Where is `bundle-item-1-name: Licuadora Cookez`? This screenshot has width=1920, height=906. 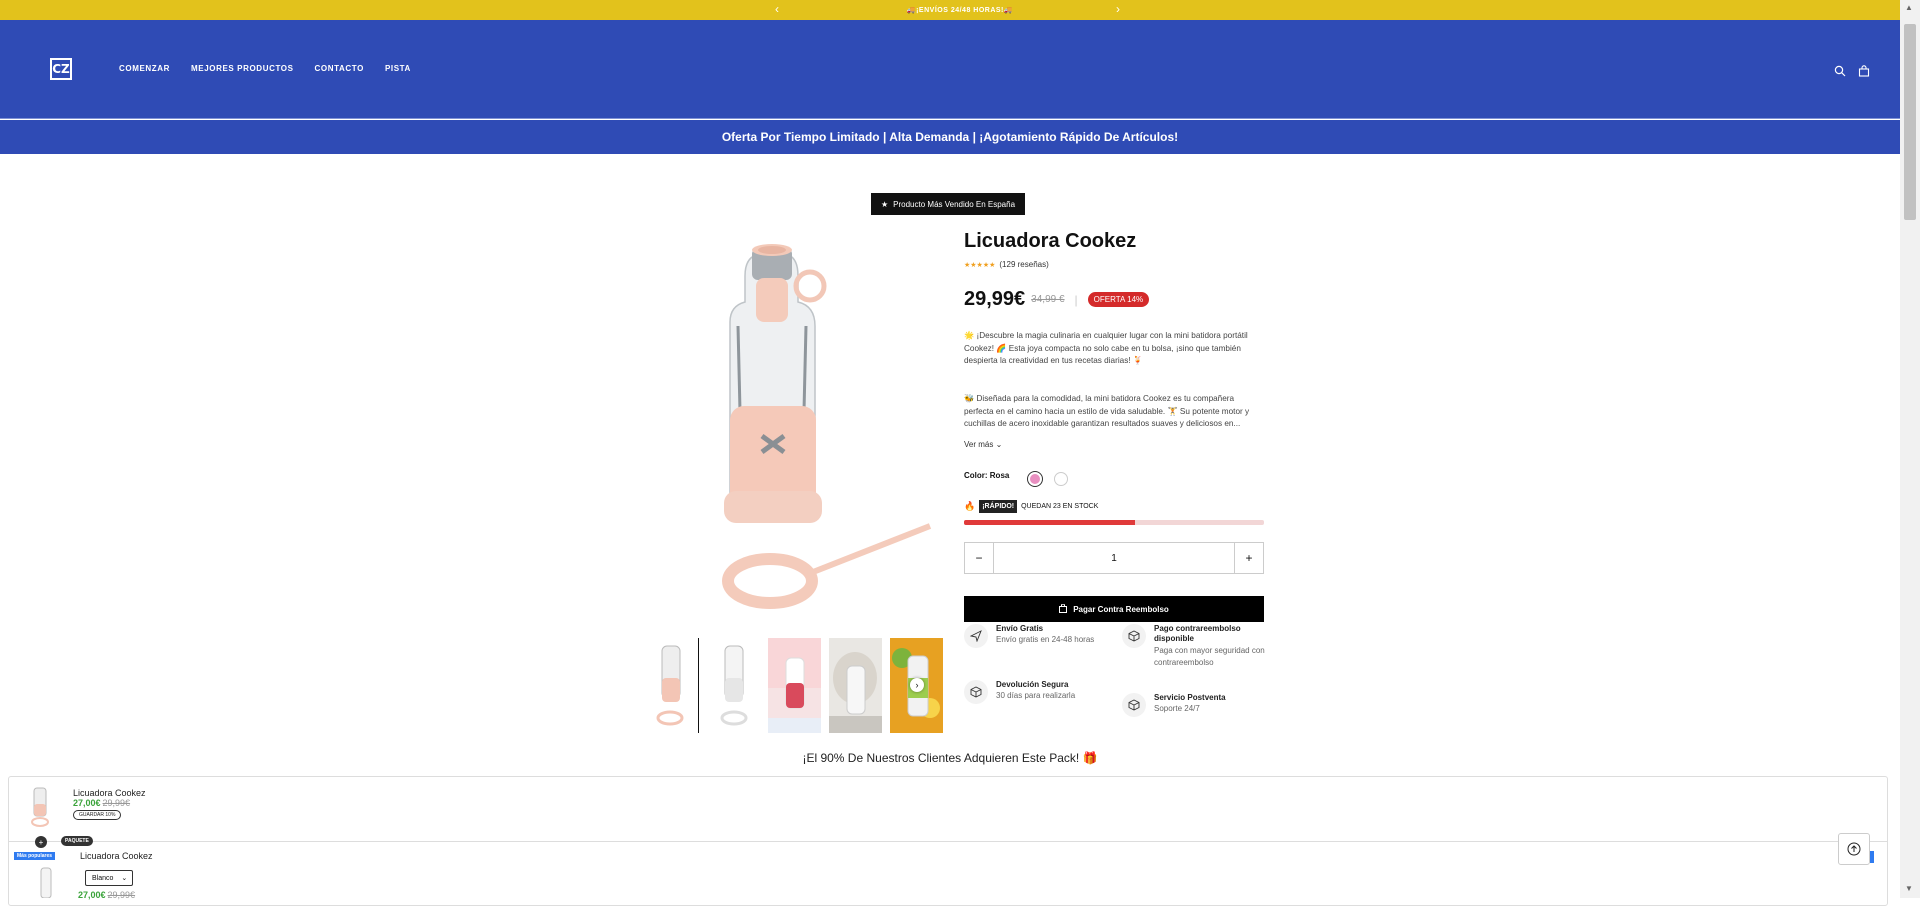
bundle-item-1-name: Licuadora Cookez is located at coordinates (109, 793).